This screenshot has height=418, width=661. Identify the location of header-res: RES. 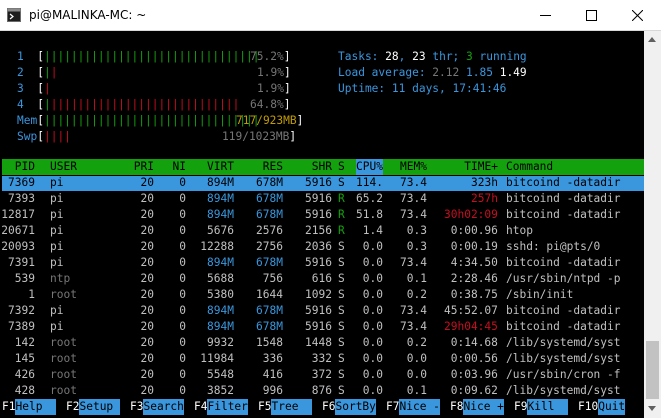
(273, 167).